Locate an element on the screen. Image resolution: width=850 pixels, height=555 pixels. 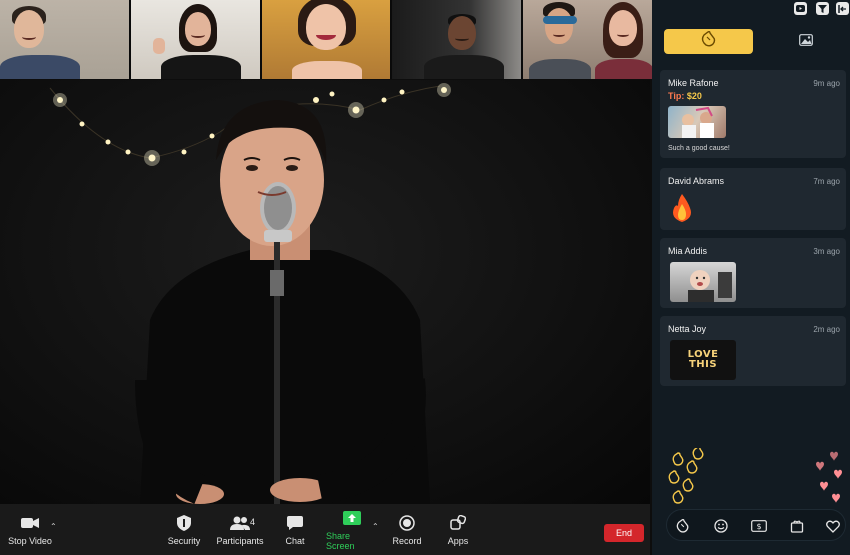
participants-count: 4 is located at coordinates (253, 522).